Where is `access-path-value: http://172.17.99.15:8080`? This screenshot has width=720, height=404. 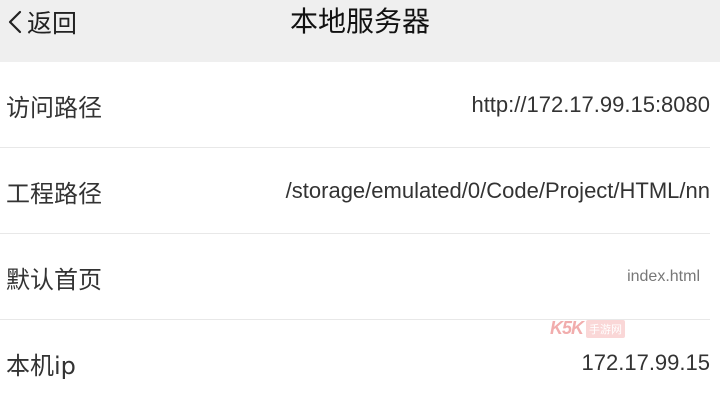
access-path-value: http://172.17.99.15:8080 is located at coordinates (590, 104).